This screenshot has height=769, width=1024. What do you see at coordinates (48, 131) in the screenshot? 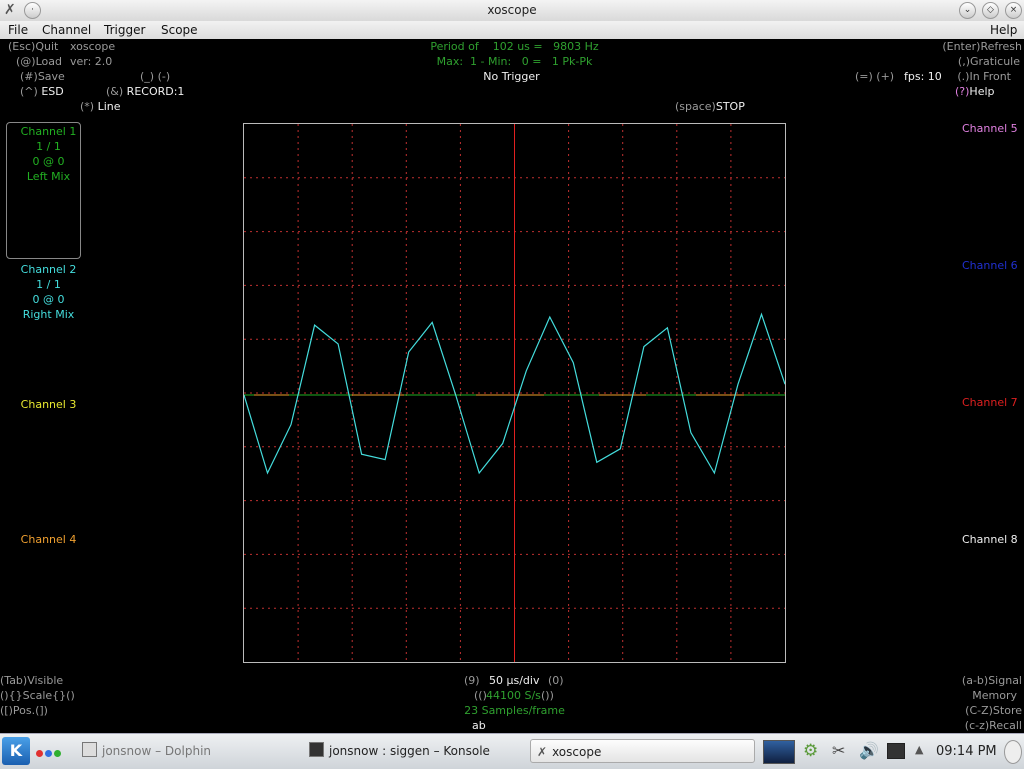
I see `channel-1-name: Channel 1` at bounding box center [48, 131].